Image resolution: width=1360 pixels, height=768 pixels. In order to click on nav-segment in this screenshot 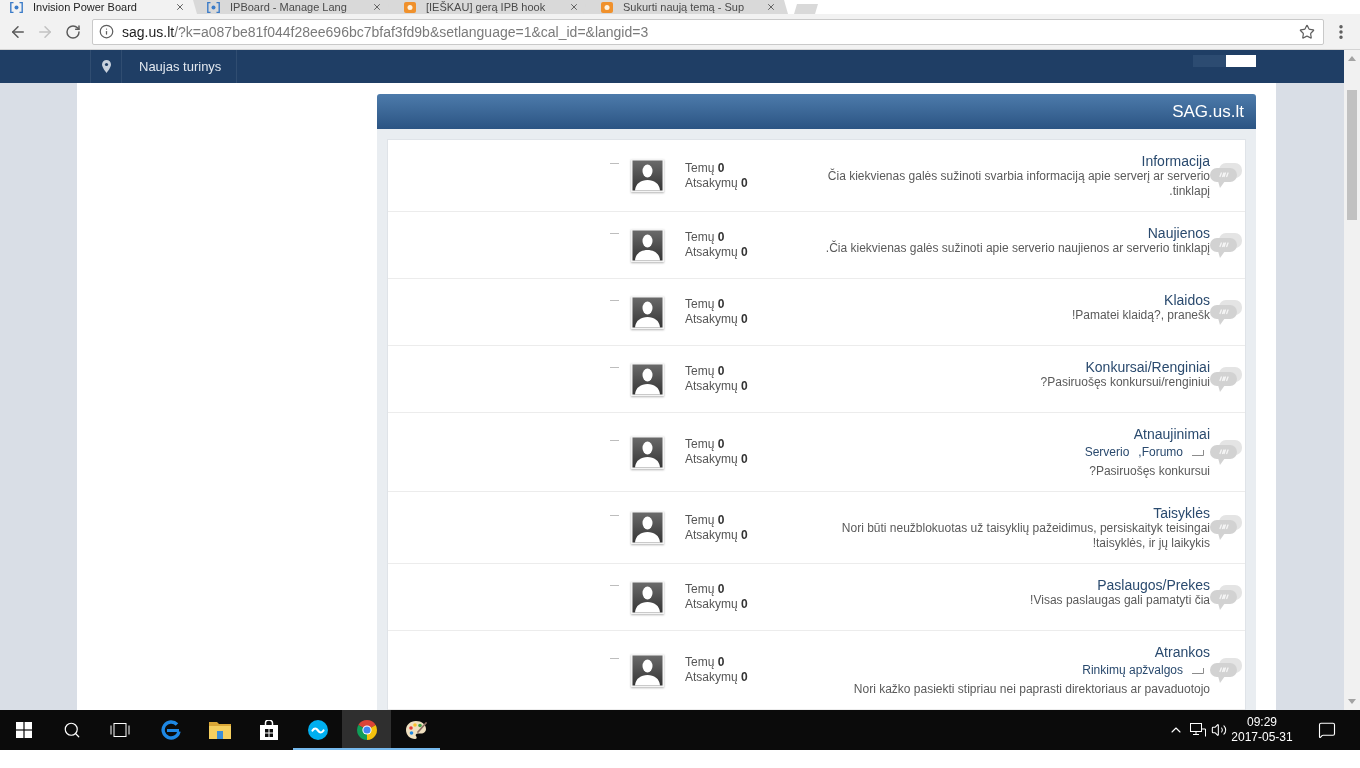, I will do `click(1209, 61)`.